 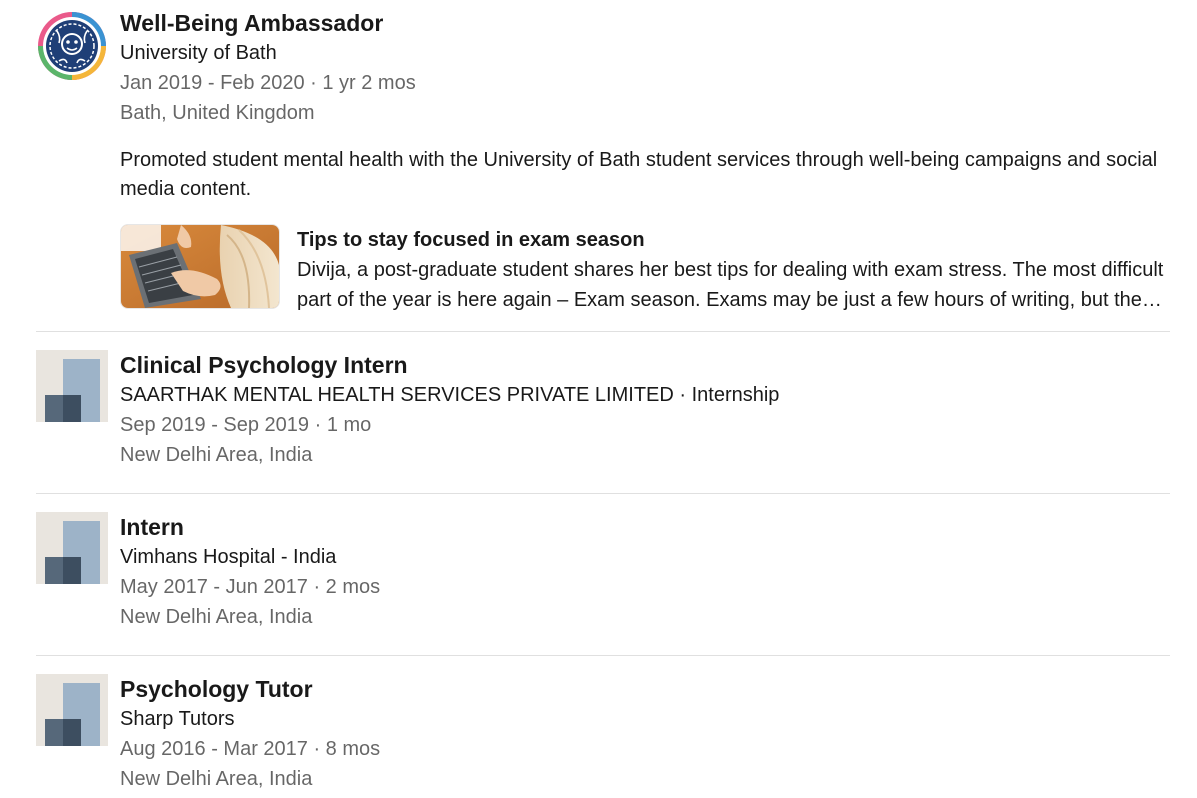 What do you see at coordinates (72, 46) in the screenshot?
I see `university-of-bath-logo` at bounding box center [72, 46].